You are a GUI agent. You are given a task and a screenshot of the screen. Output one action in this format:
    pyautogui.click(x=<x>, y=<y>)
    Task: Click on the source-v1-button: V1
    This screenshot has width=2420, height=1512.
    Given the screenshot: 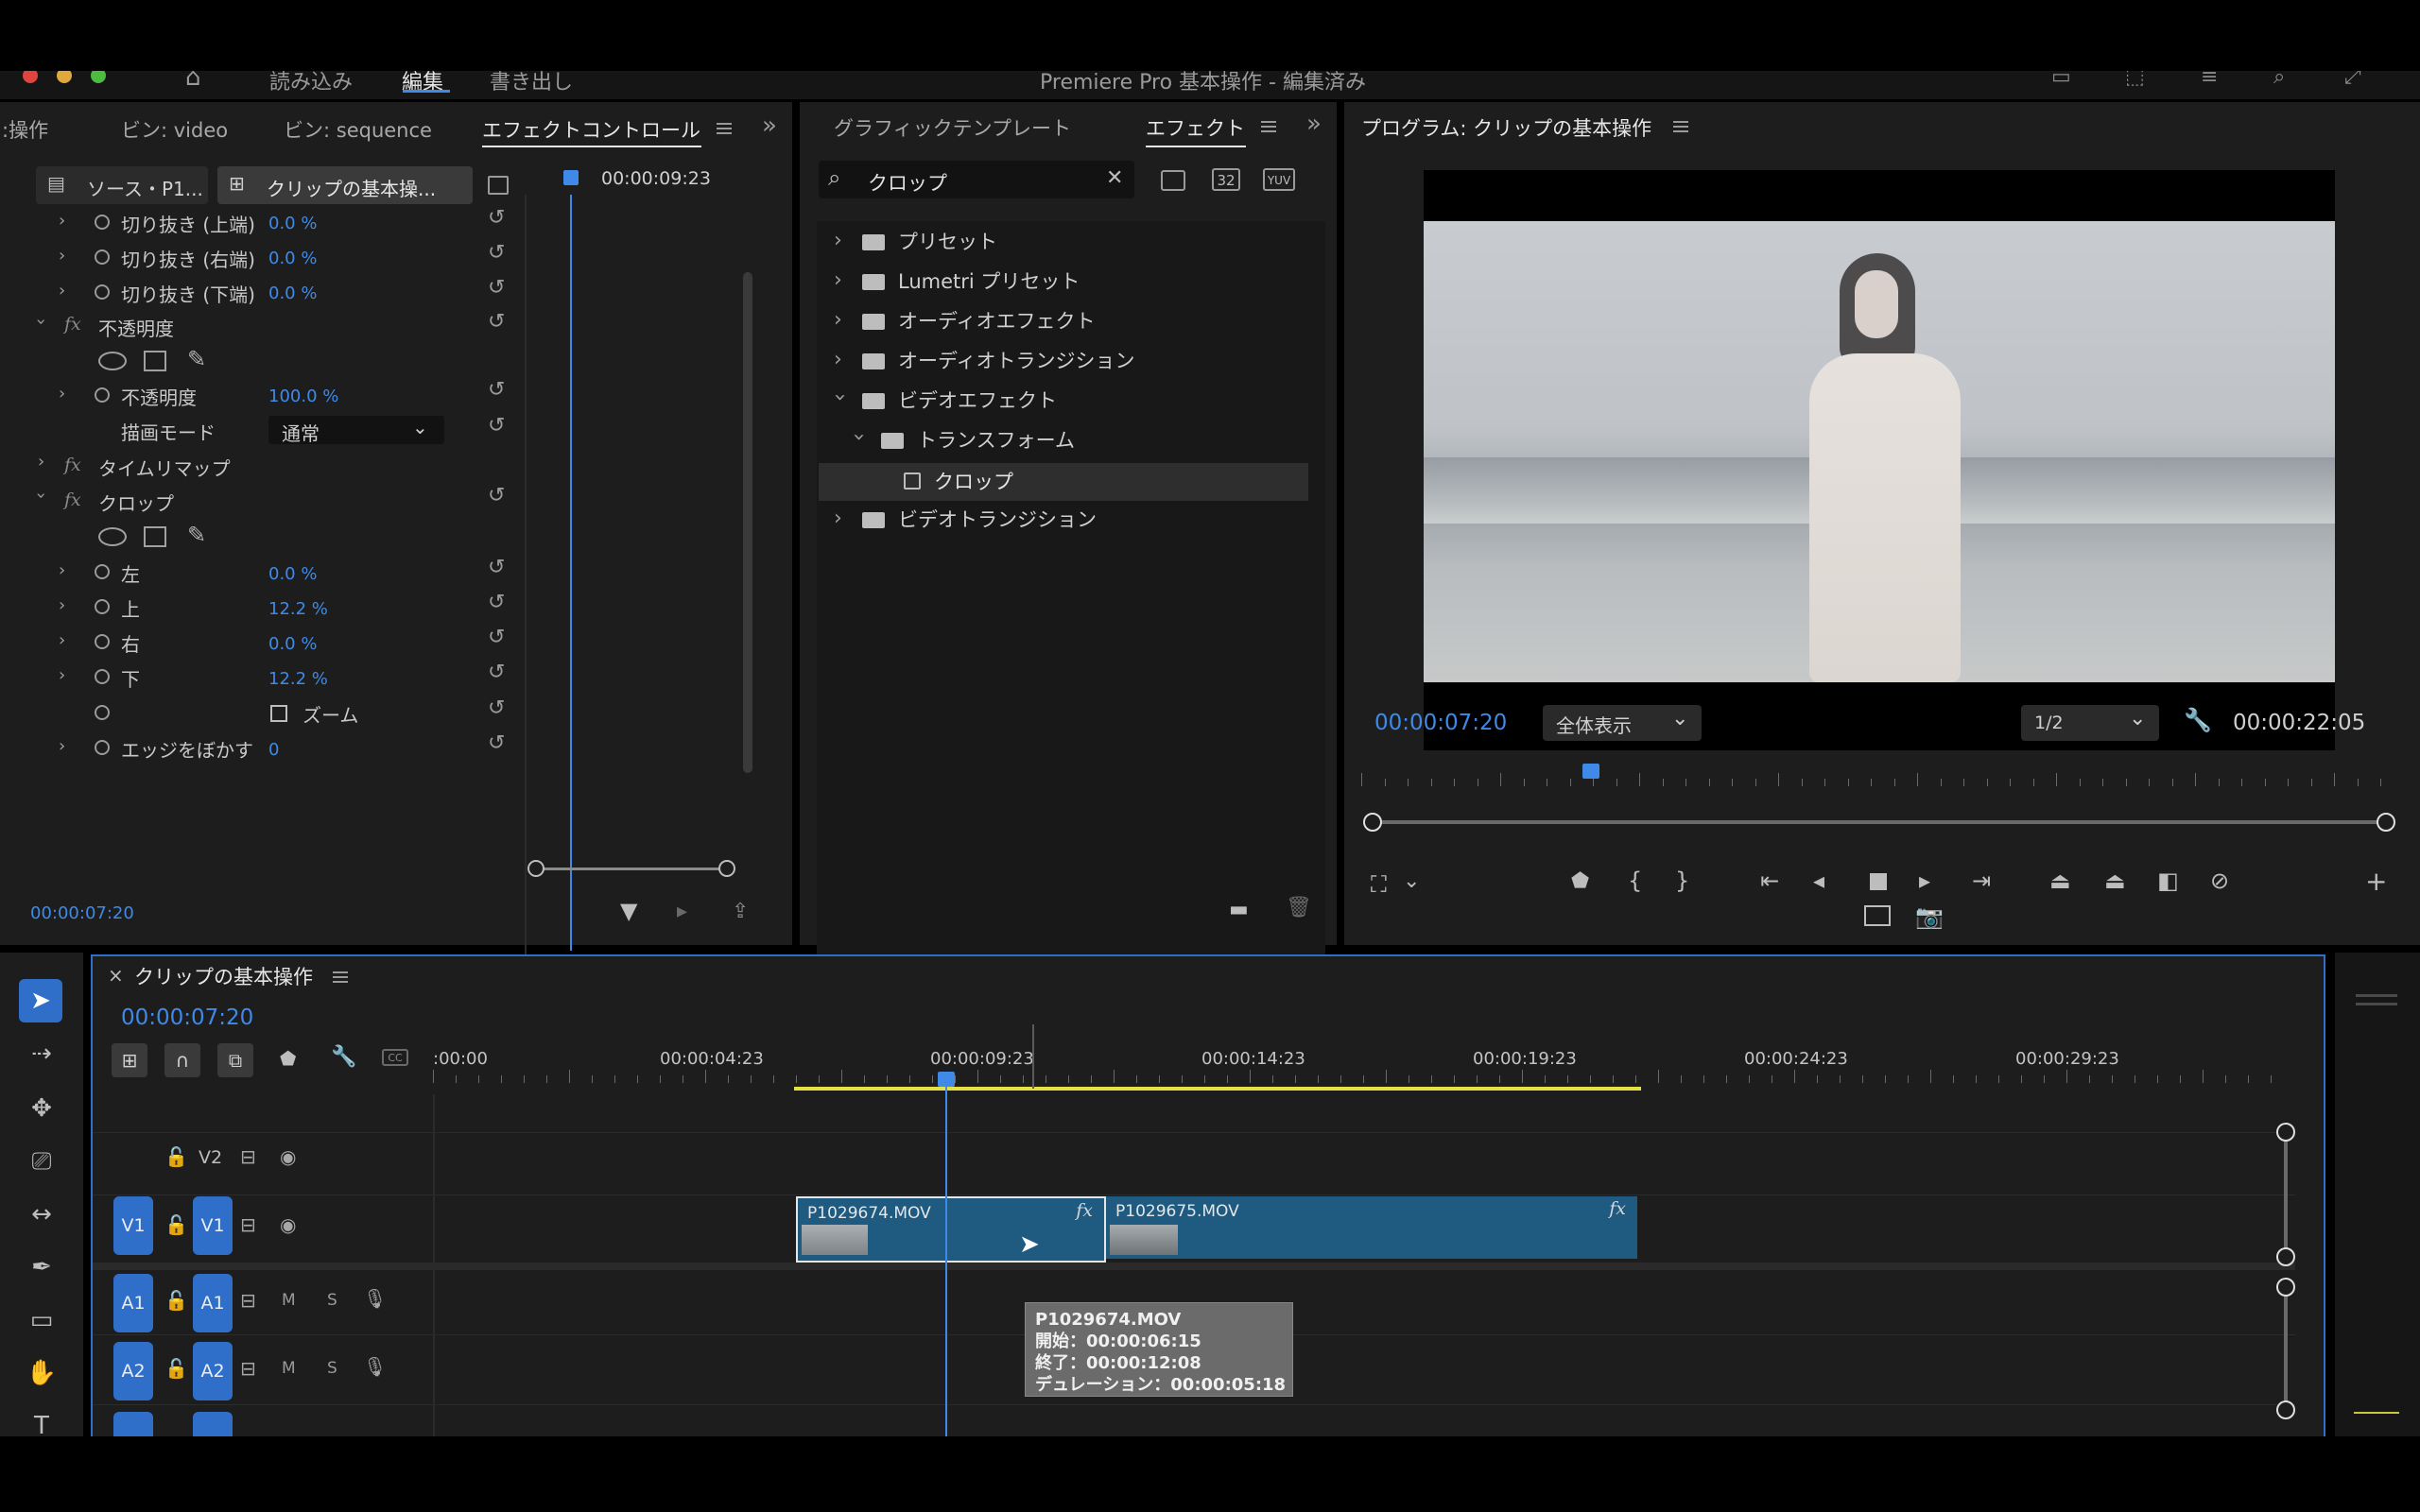 What is the action you would take?
    pyautogui.click(x=133, y=1225)
    